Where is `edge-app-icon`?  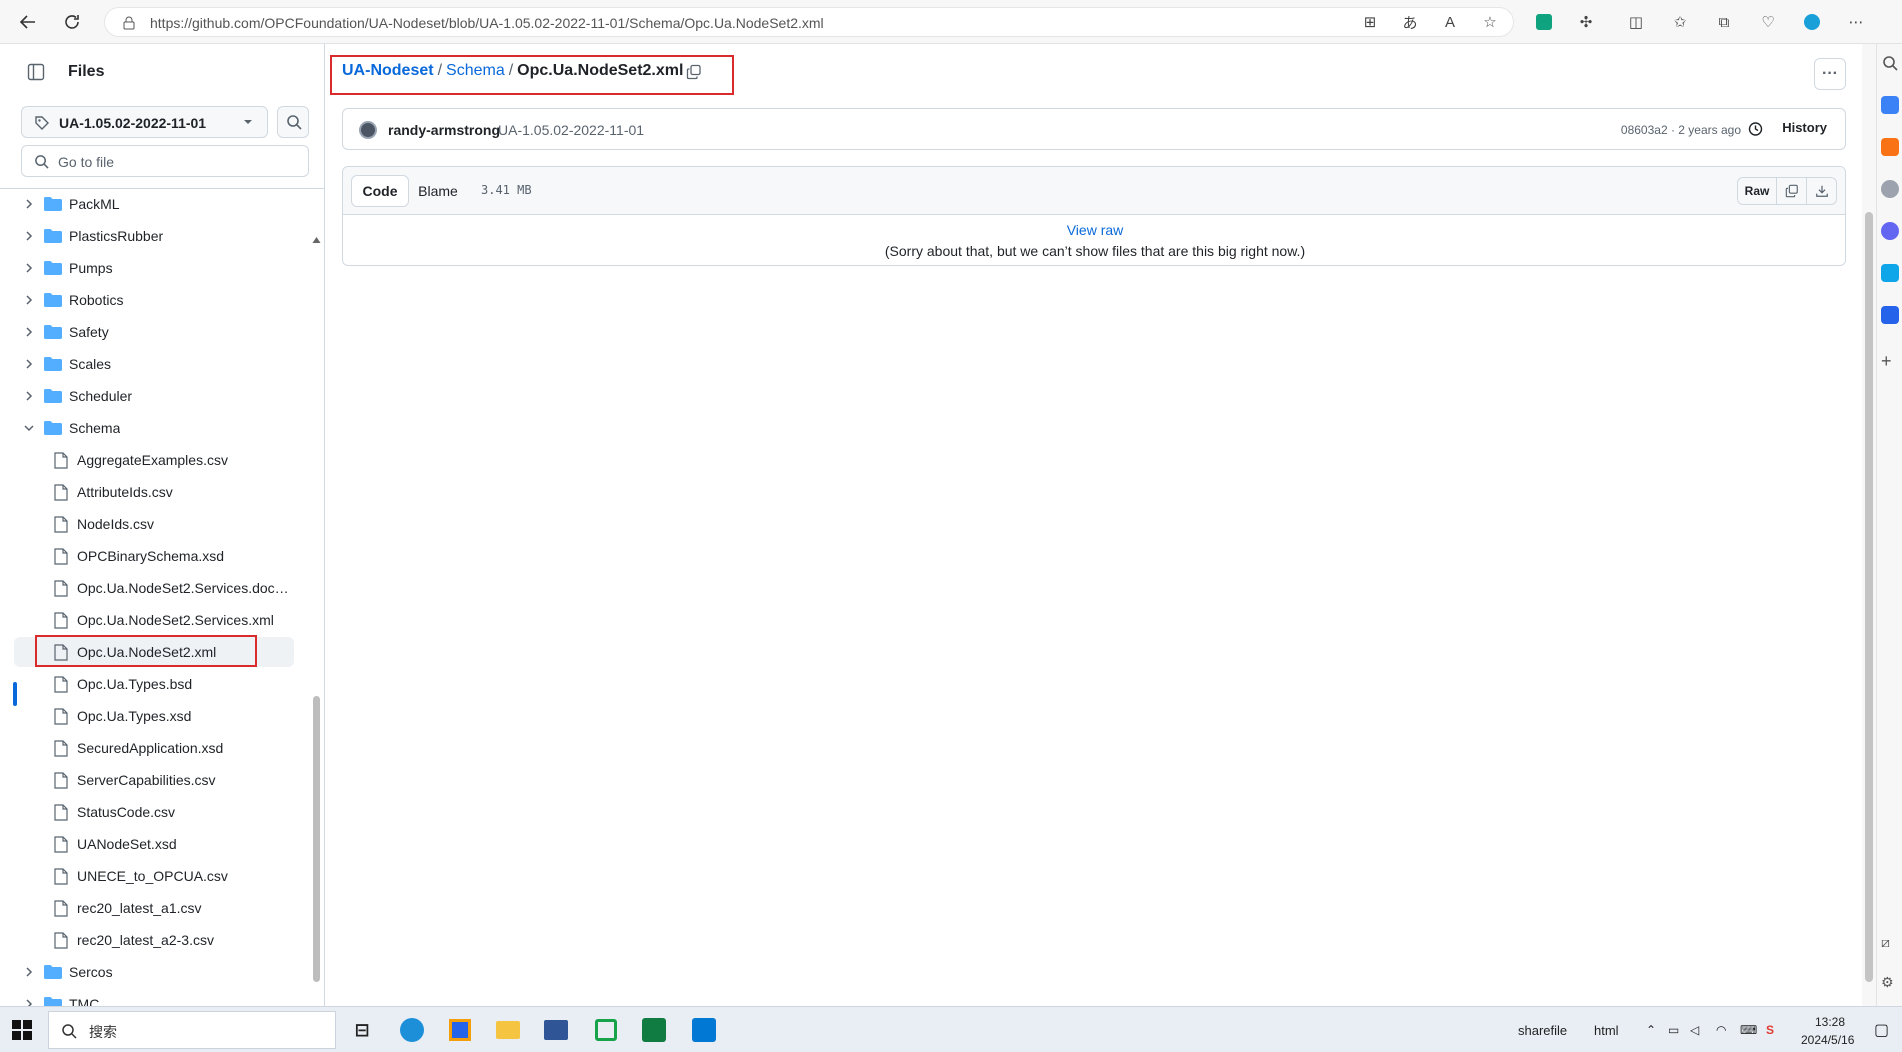 edge-app-icon is located at coordinates (412, 1030).